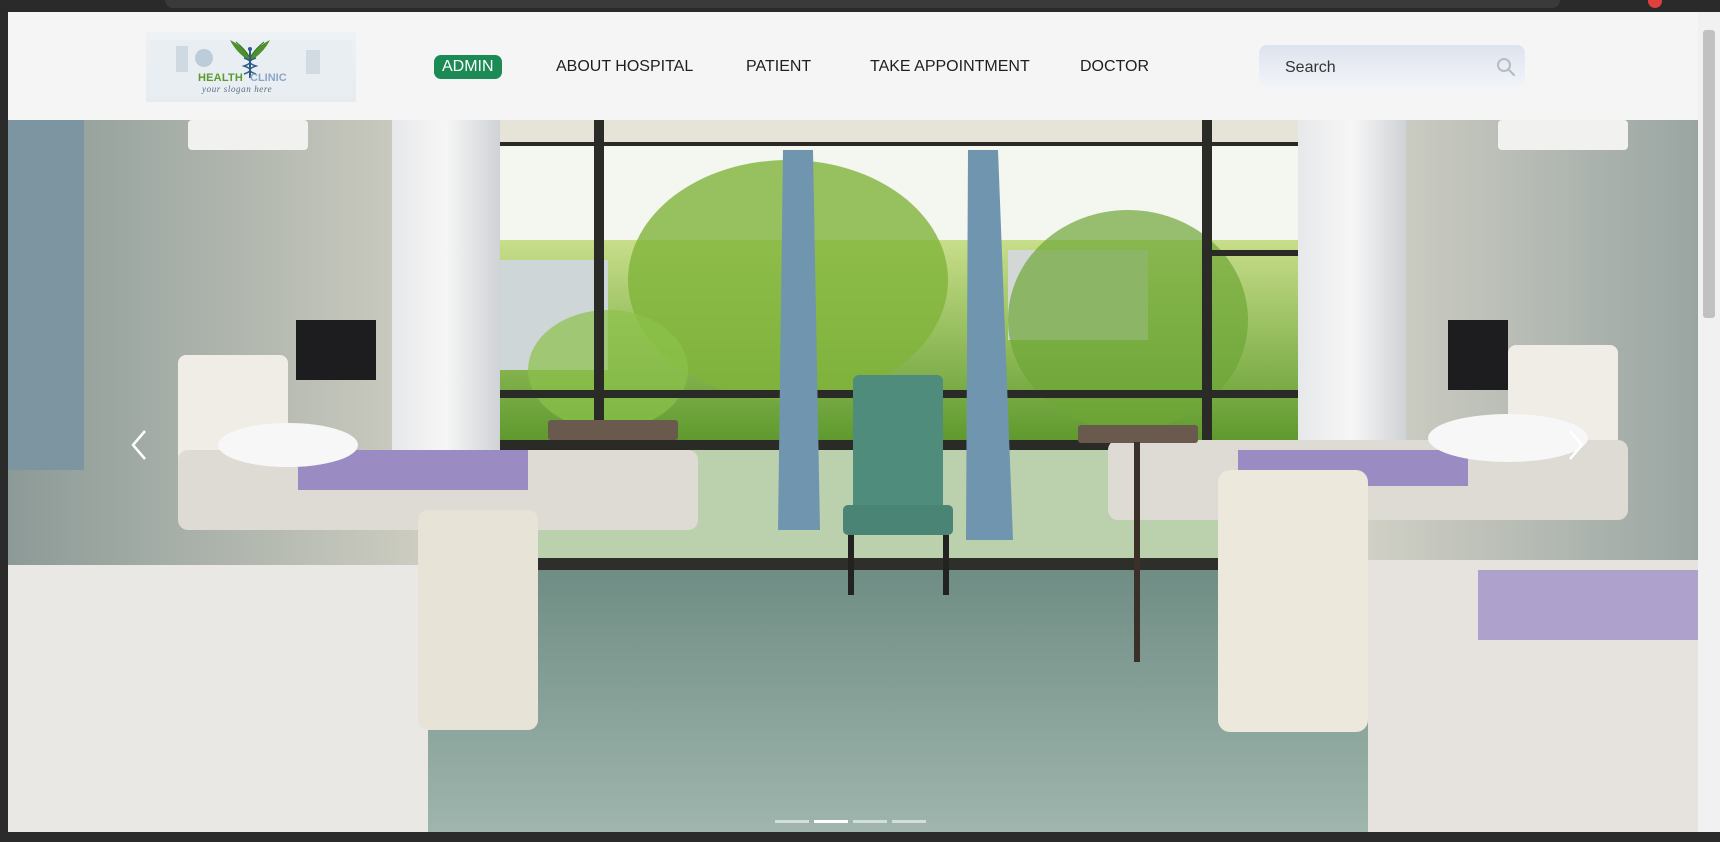 This screenshot has width=1720, height=842. I want to click on nav-item-admin: ADMIN, so click(468, 67).